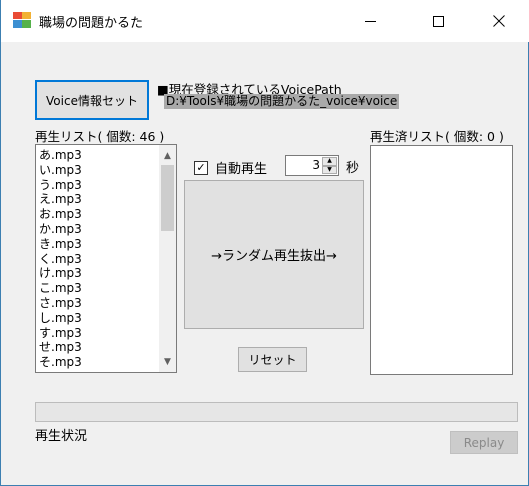  What do you see at coordinates (437, 136) in the screenshot?
I see `played-list-label: 再生済リスト( 個数: 0 )` at bounding box center [437, 136].